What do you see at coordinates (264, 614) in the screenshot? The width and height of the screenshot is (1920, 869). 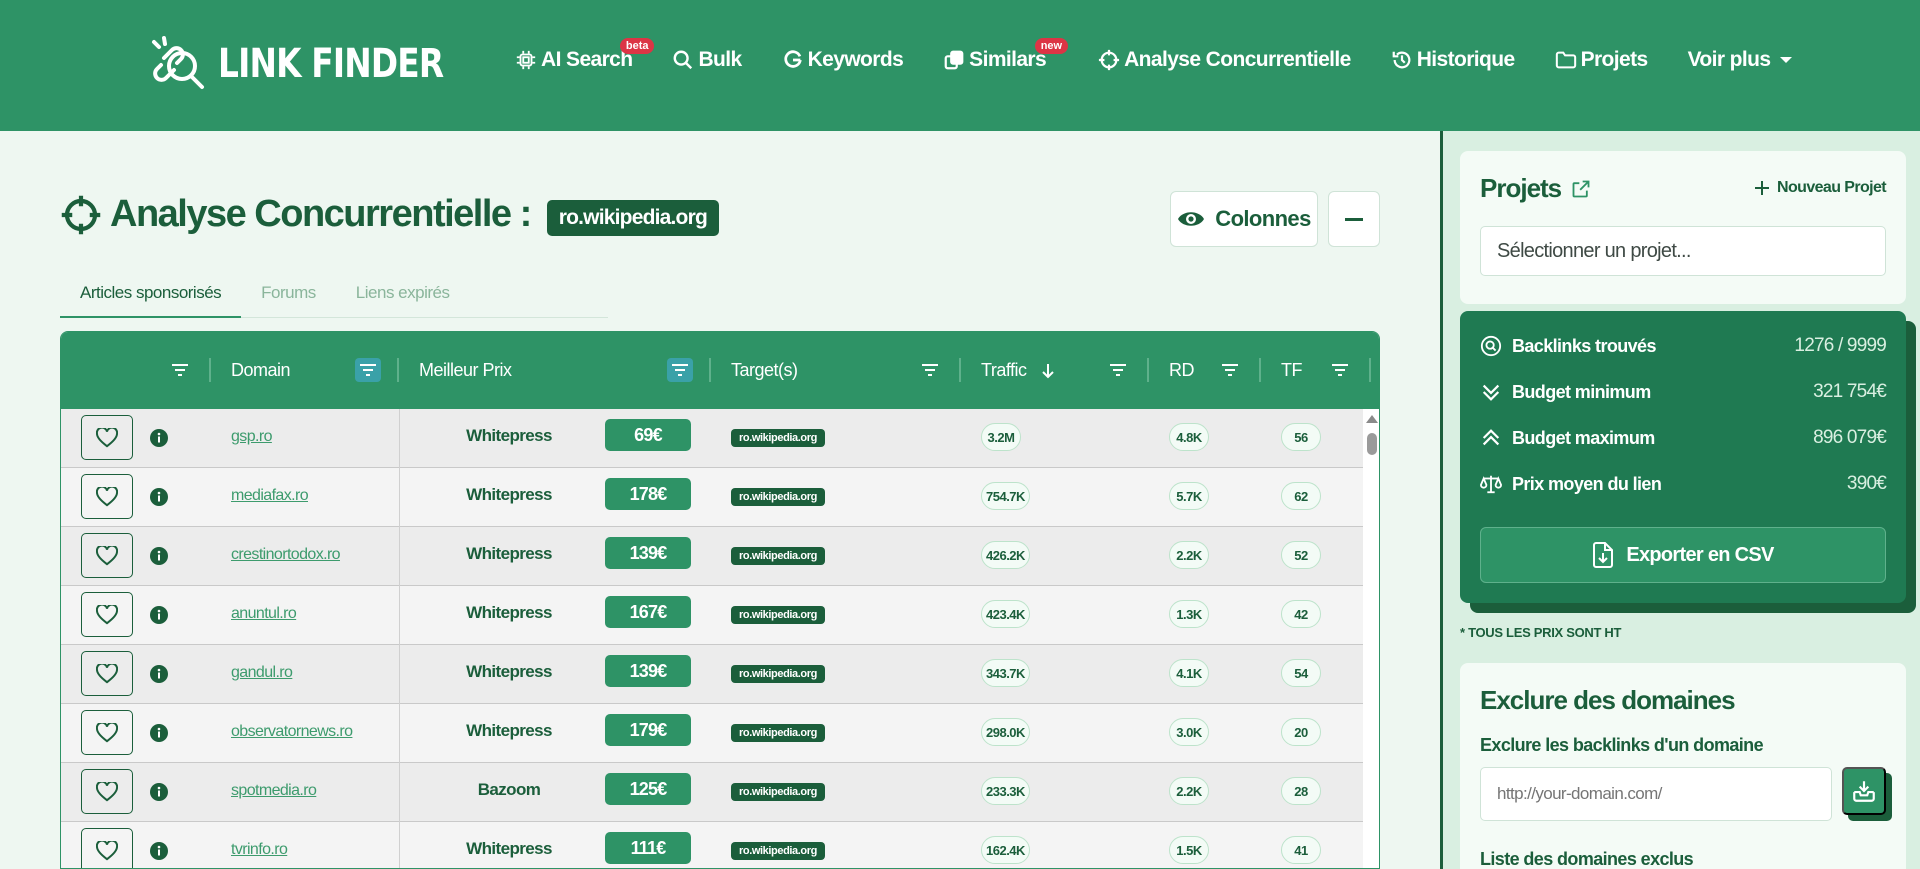 I see `domain-link: anuntul.ro` at bounding box center [264, 614].